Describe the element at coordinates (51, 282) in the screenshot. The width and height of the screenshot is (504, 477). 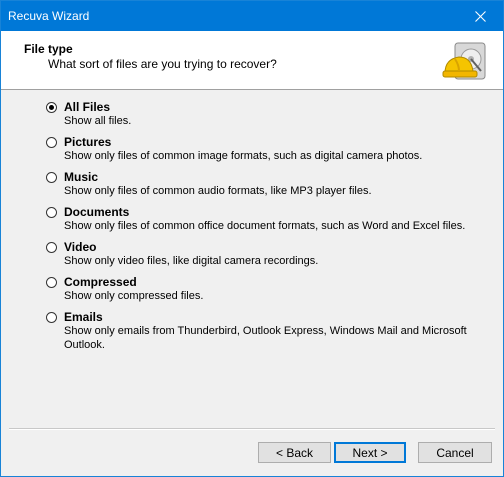
I see `radio-compressed` at that location.